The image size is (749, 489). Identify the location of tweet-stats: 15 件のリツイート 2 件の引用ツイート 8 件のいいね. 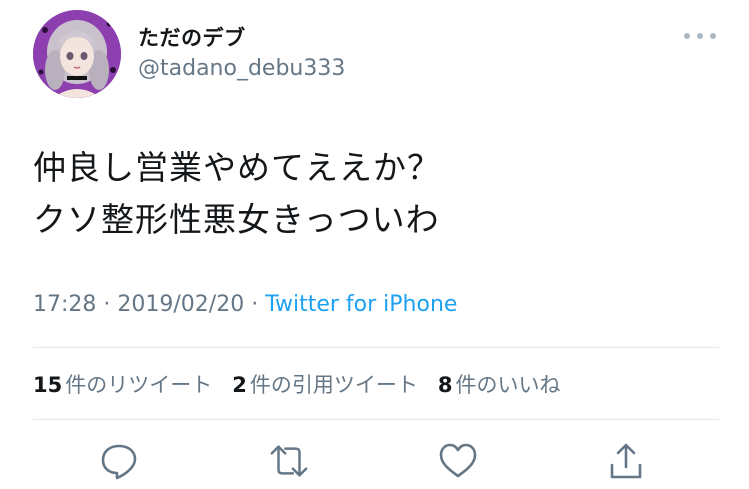
(296, 384).